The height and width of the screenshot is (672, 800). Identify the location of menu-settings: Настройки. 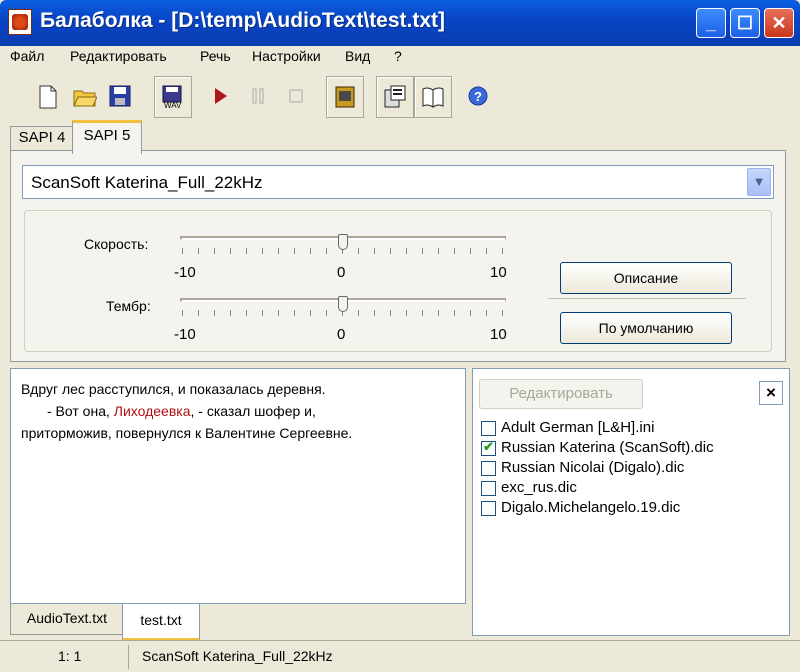
(286, 56).